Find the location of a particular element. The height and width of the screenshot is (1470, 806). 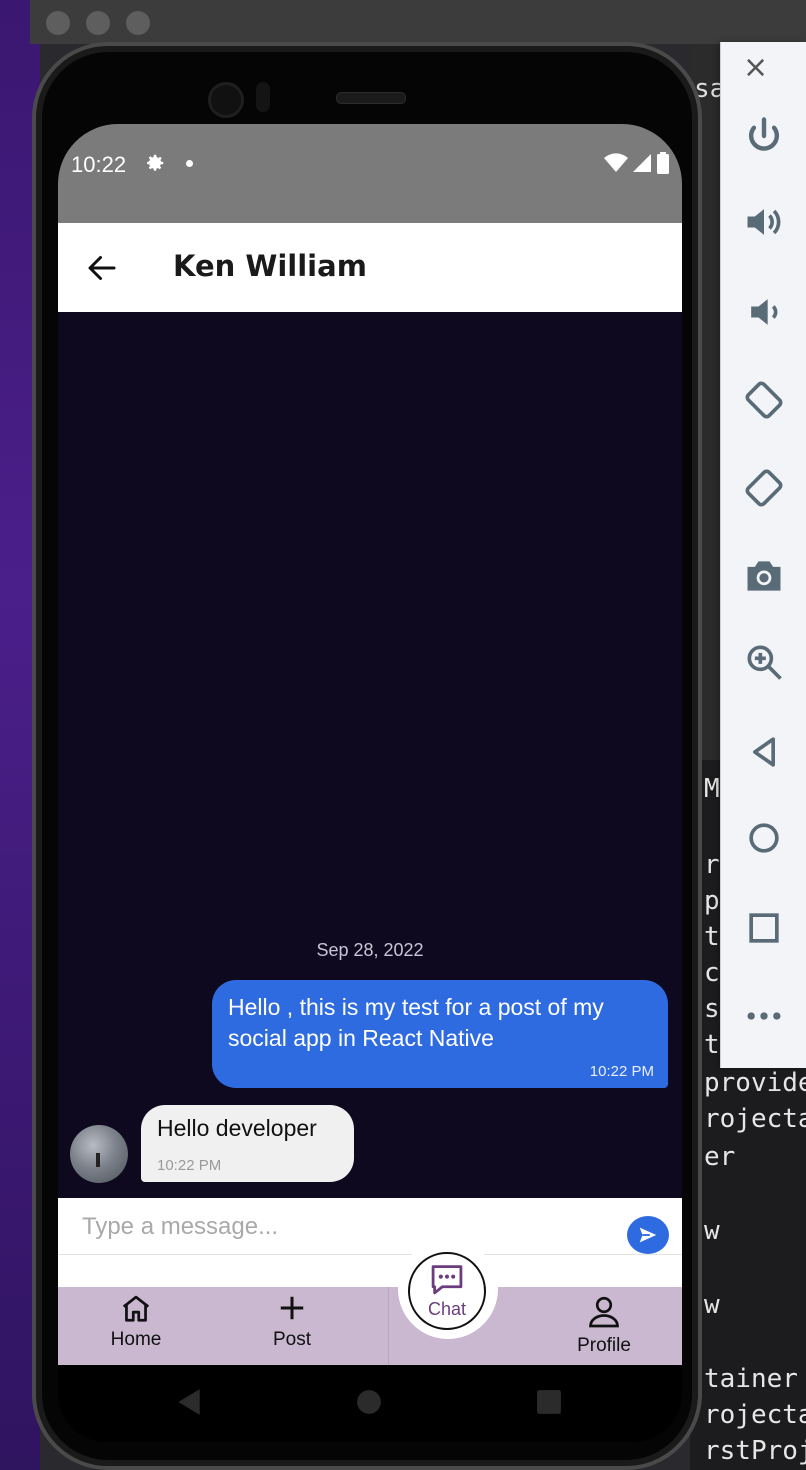

avatar is located at coordinates (99, 1154).